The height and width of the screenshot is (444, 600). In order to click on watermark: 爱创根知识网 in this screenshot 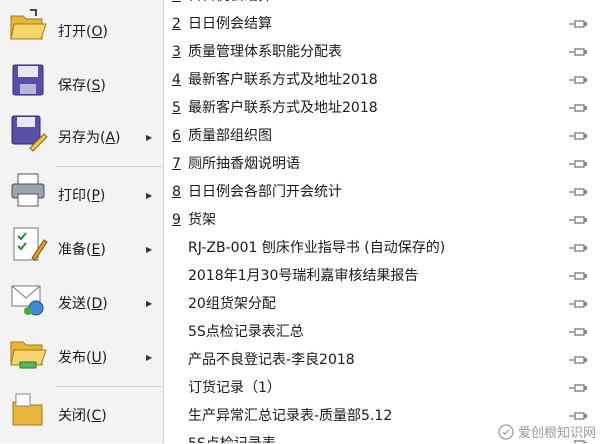, I will do `click(547, 431)`.